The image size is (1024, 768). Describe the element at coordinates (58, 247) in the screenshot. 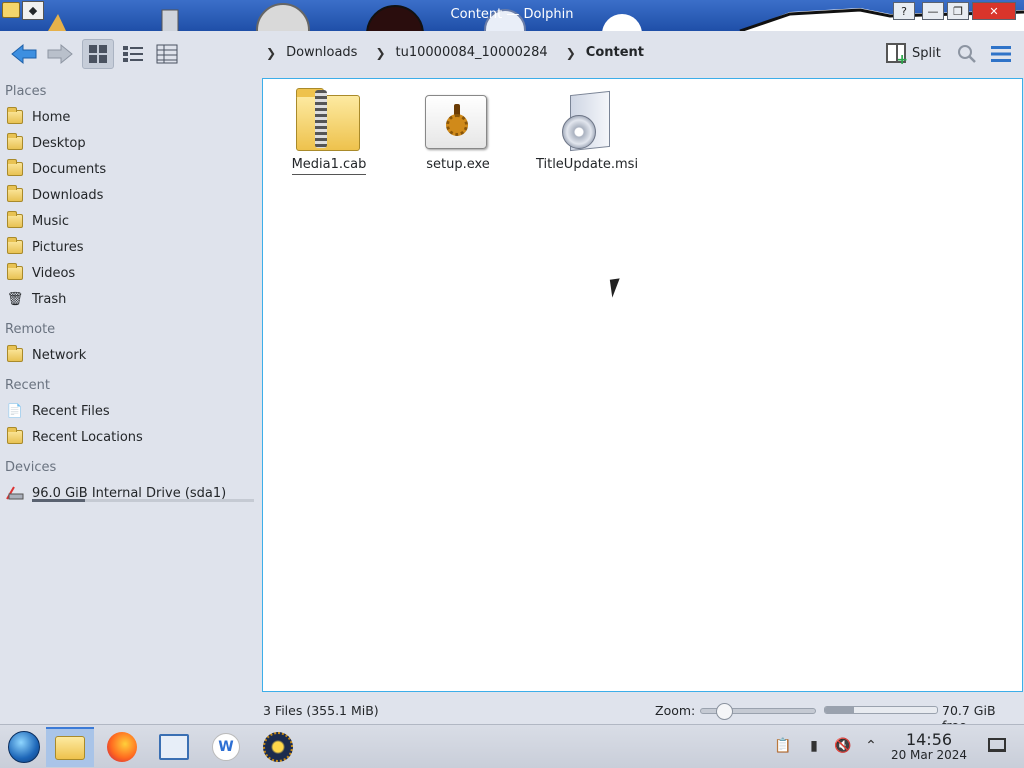

I see `sidebar-item-label: Pictures` at that location.